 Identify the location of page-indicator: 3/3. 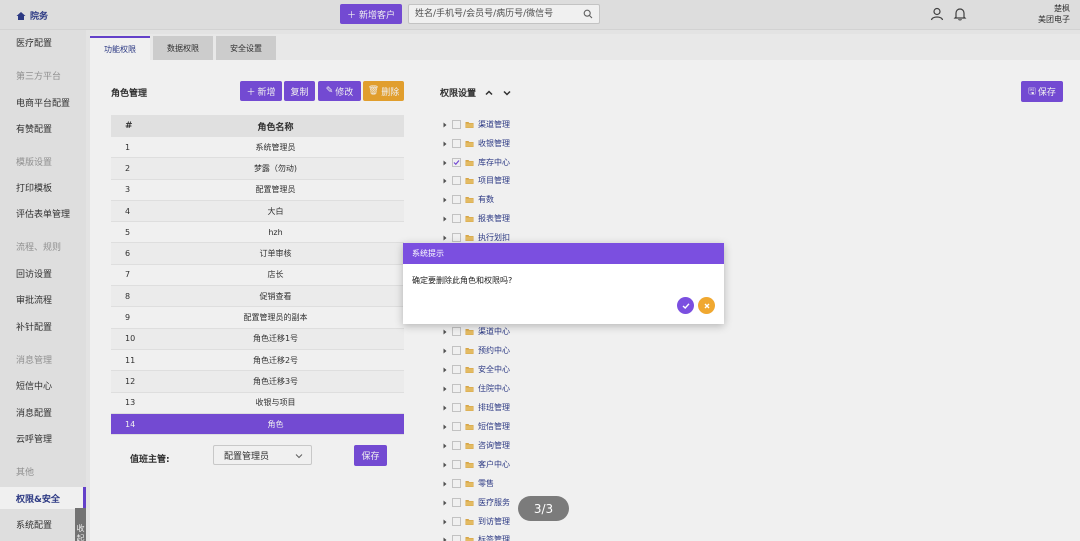
(543, 508).